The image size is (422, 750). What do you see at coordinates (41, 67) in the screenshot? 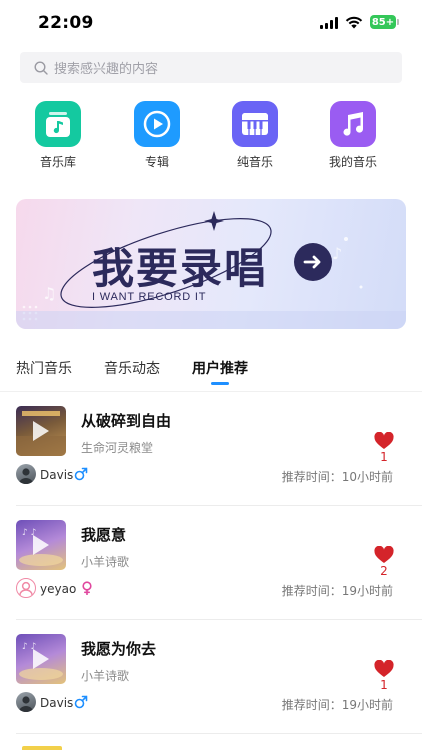
I see `search-icon` at bounding box center [41, 67].